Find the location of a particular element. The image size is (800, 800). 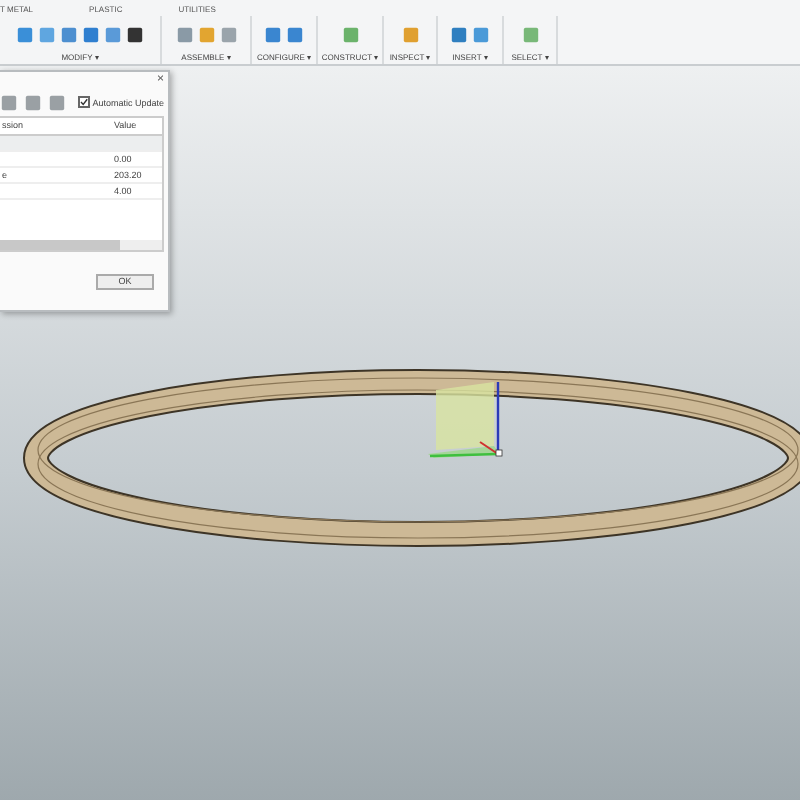

auto-update-checkbox is located at coordinates (84, 102).